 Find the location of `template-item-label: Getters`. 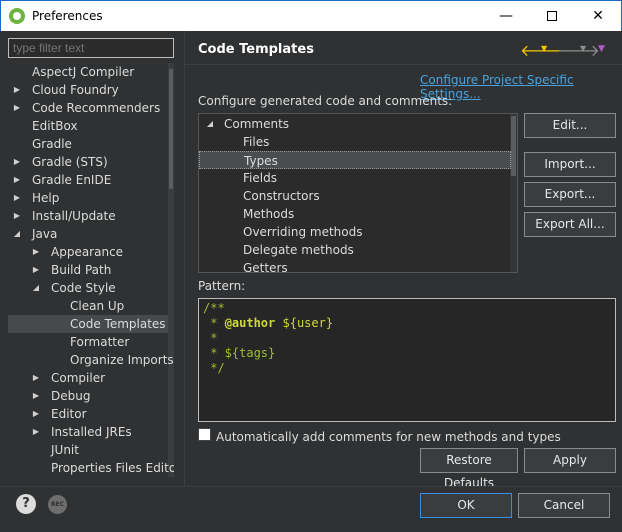

template-item-label: Getters is located at coordinates (265, 267).